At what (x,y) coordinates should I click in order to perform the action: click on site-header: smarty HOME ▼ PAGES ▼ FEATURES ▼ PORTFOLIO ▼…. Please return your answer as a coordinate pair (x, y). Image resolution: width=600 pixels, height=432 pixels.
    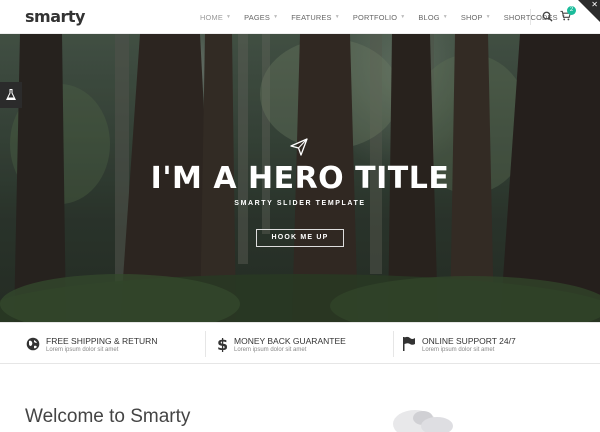
    Looking at the image, I should click on (300, 17).